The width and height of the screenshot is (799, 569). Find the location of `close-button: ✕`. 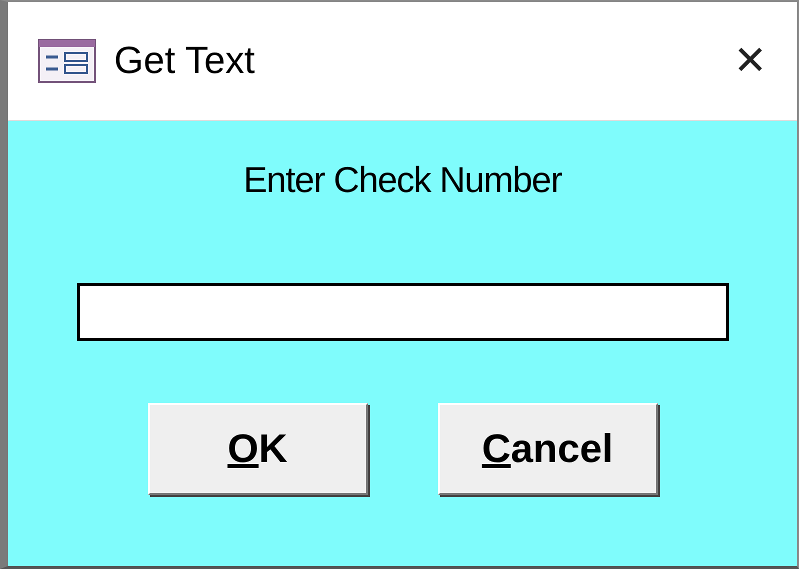

close-button: ✕ is located at coordinates (750, 61).